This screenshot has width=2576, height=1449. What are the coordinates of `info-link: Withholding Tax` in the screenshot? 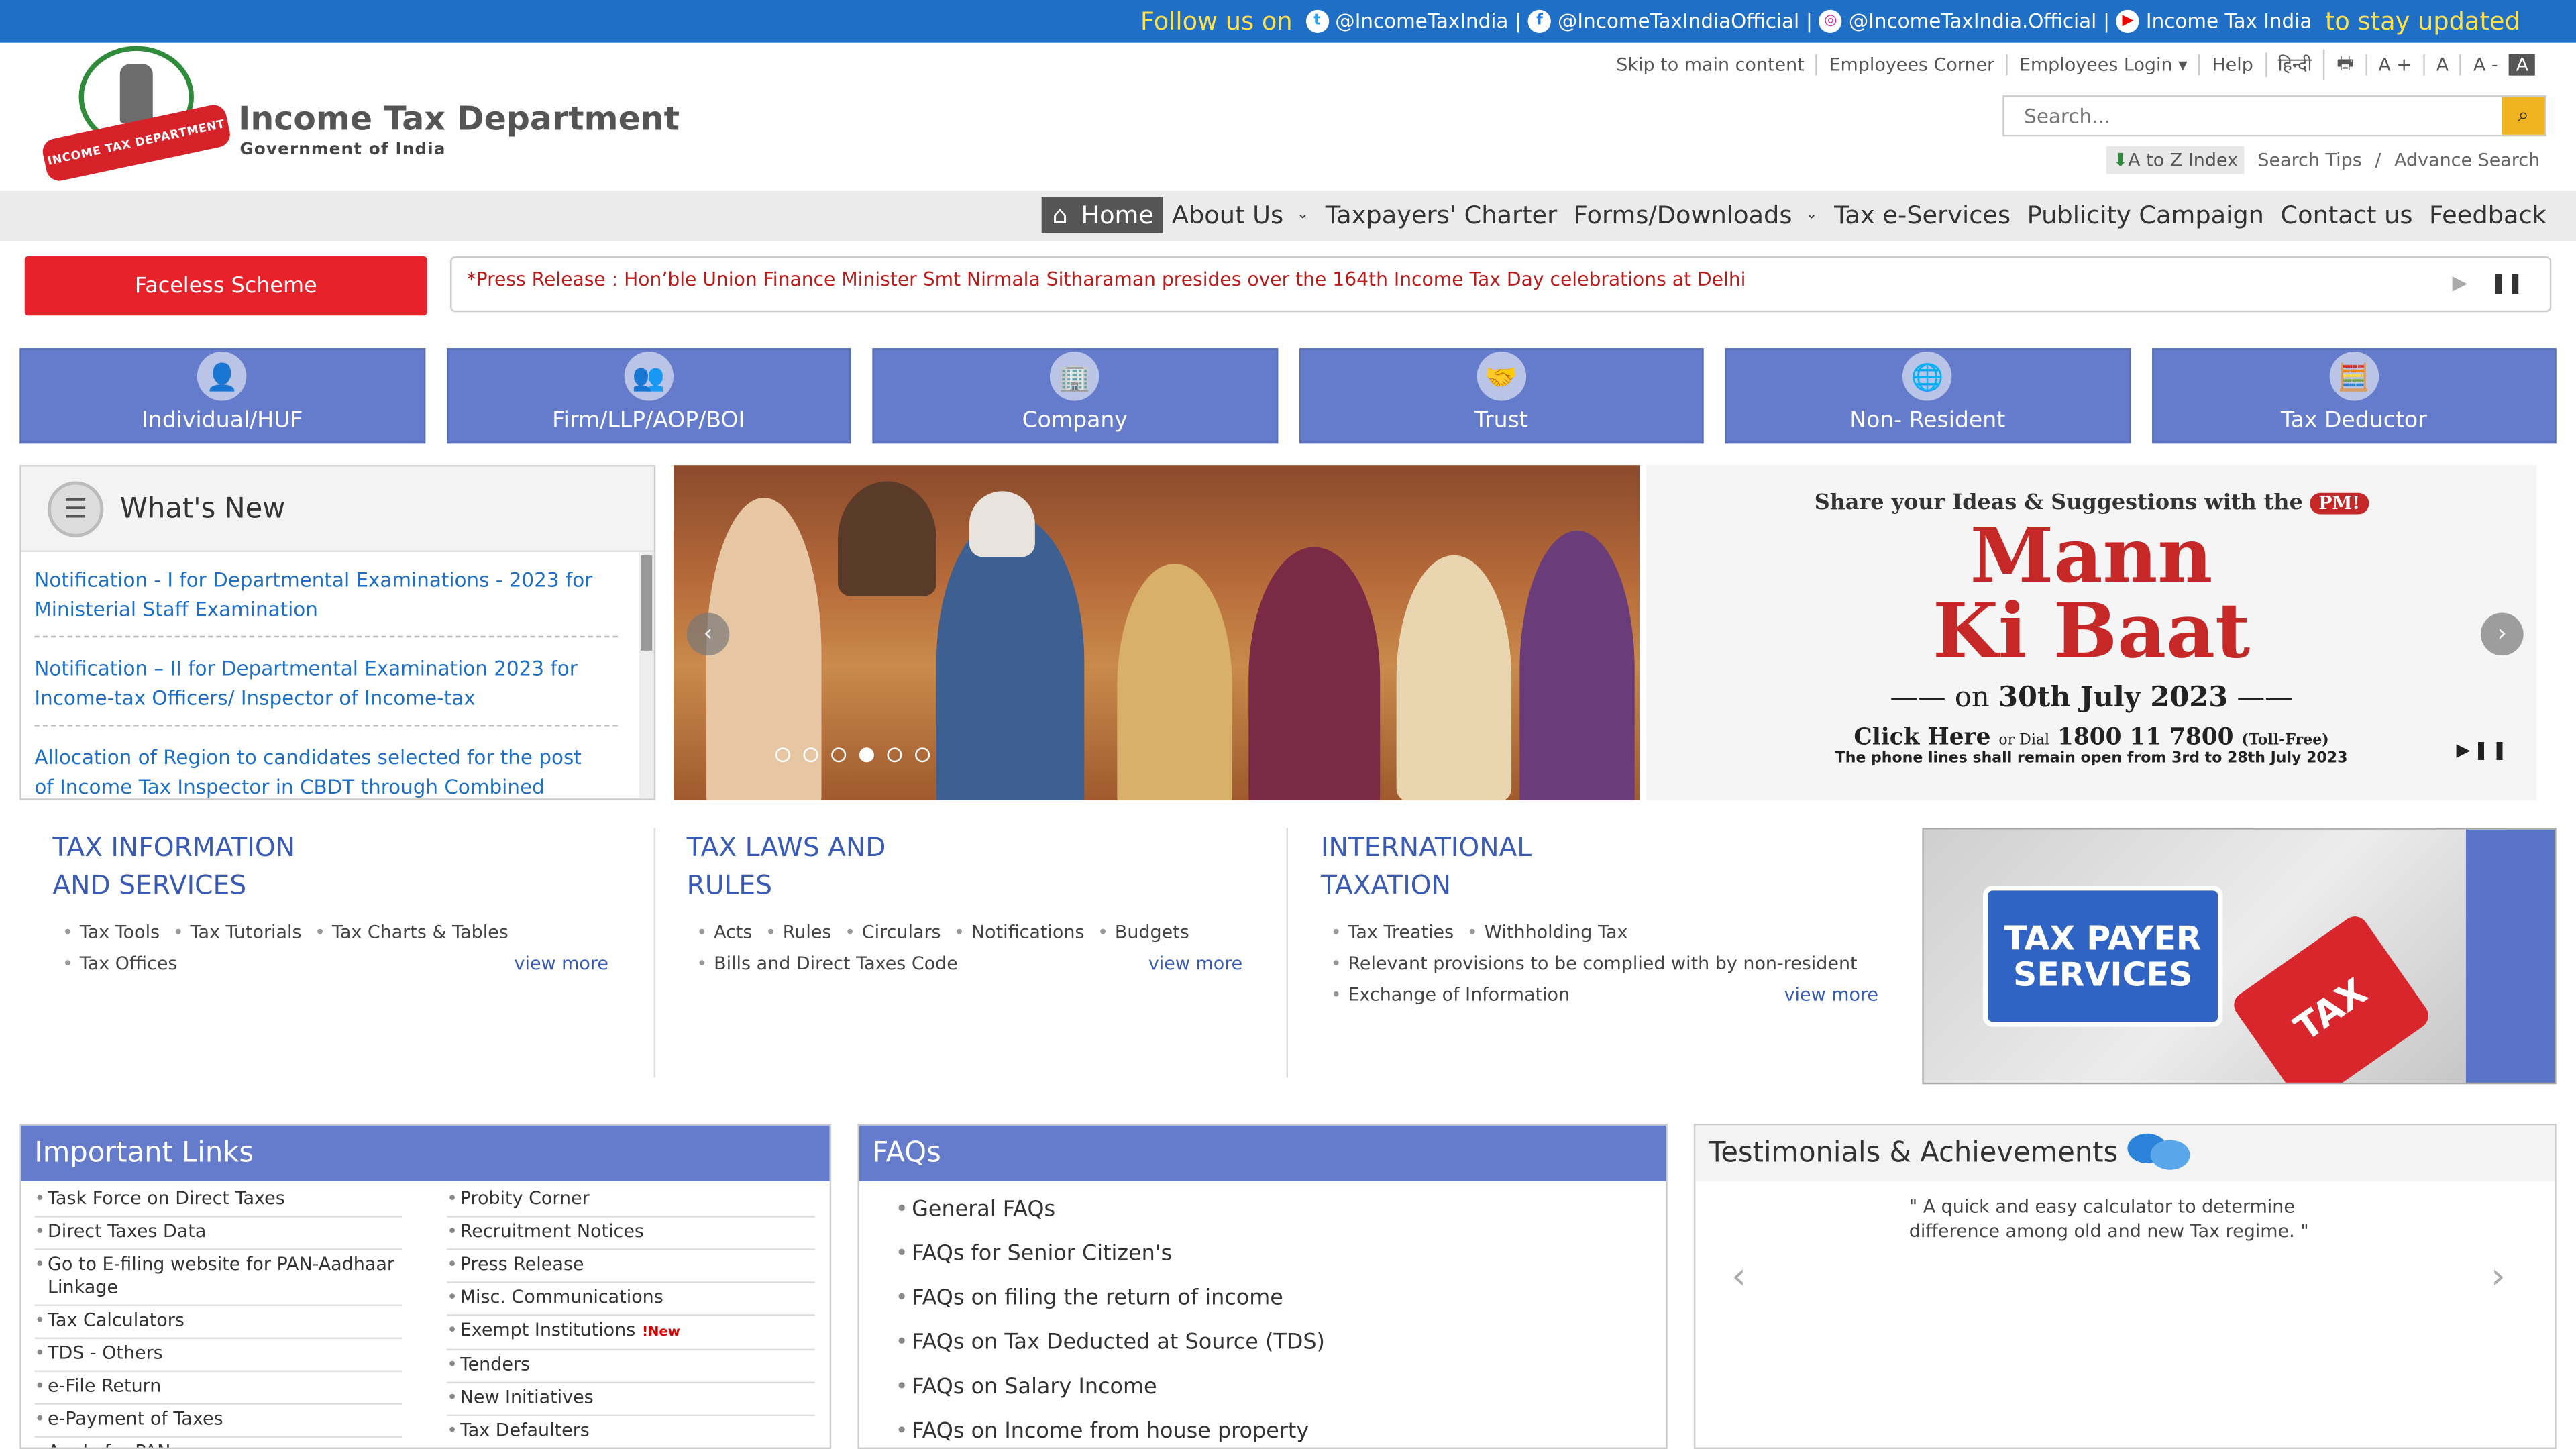 It's located at (1547, 933).